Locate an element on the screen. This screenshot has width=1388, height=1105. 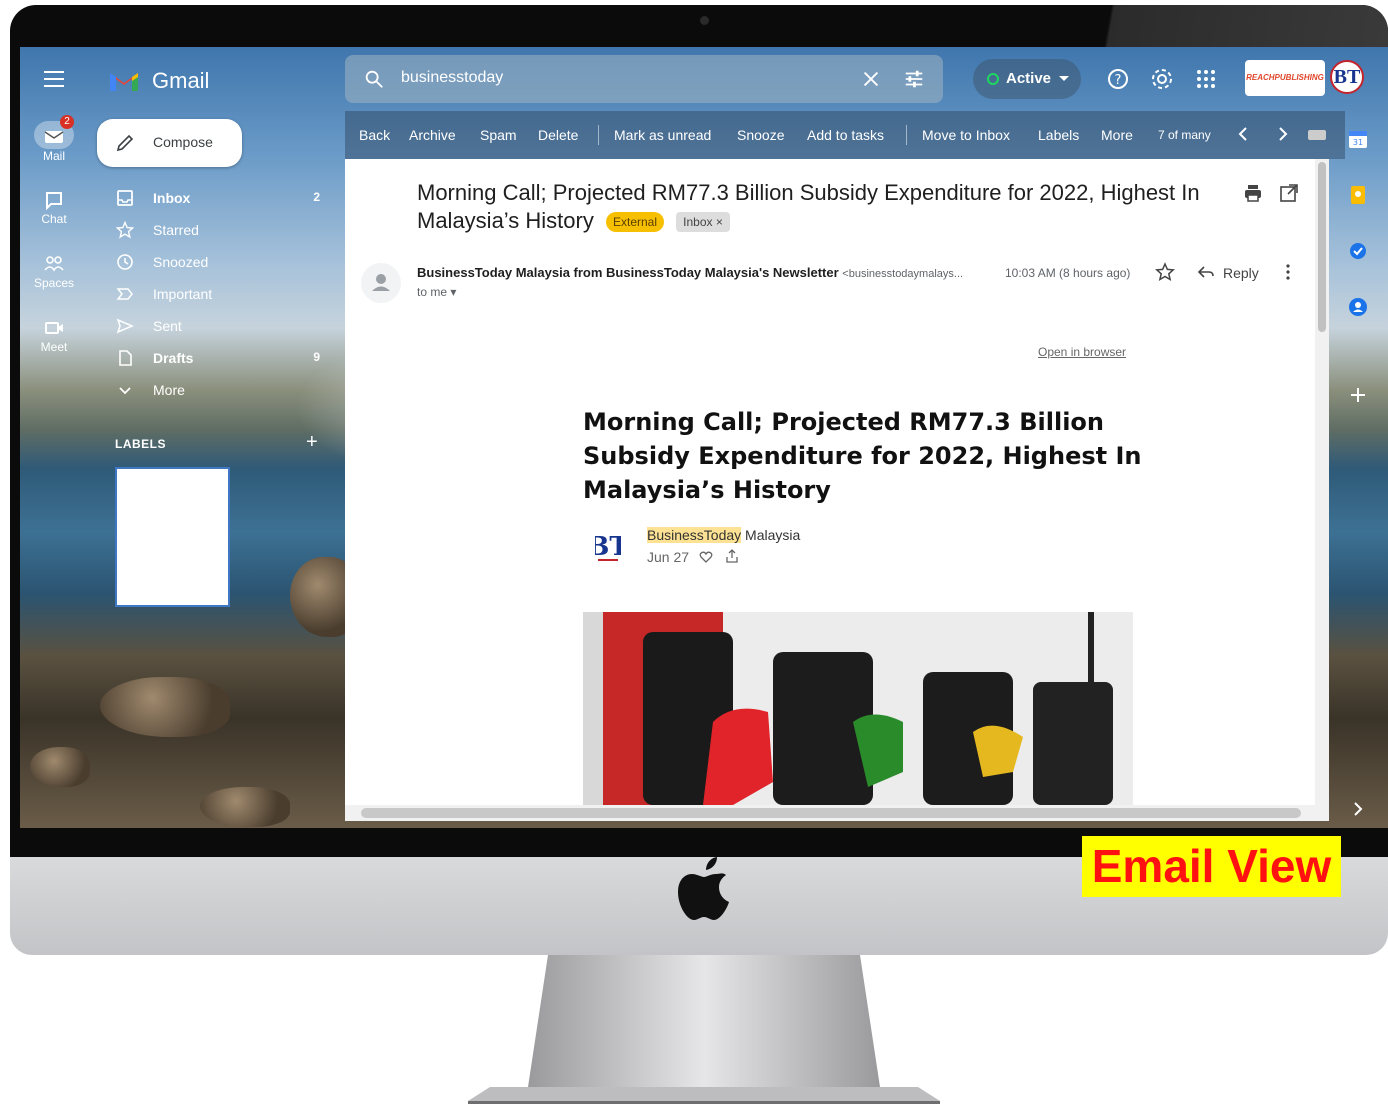
previous-message-icon is located at coordinates (1243, 134).